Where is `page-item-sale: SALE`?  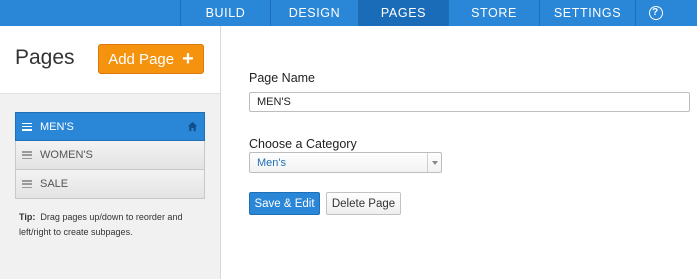 page-item-sale: SALE is located at coordinates (110, 184).